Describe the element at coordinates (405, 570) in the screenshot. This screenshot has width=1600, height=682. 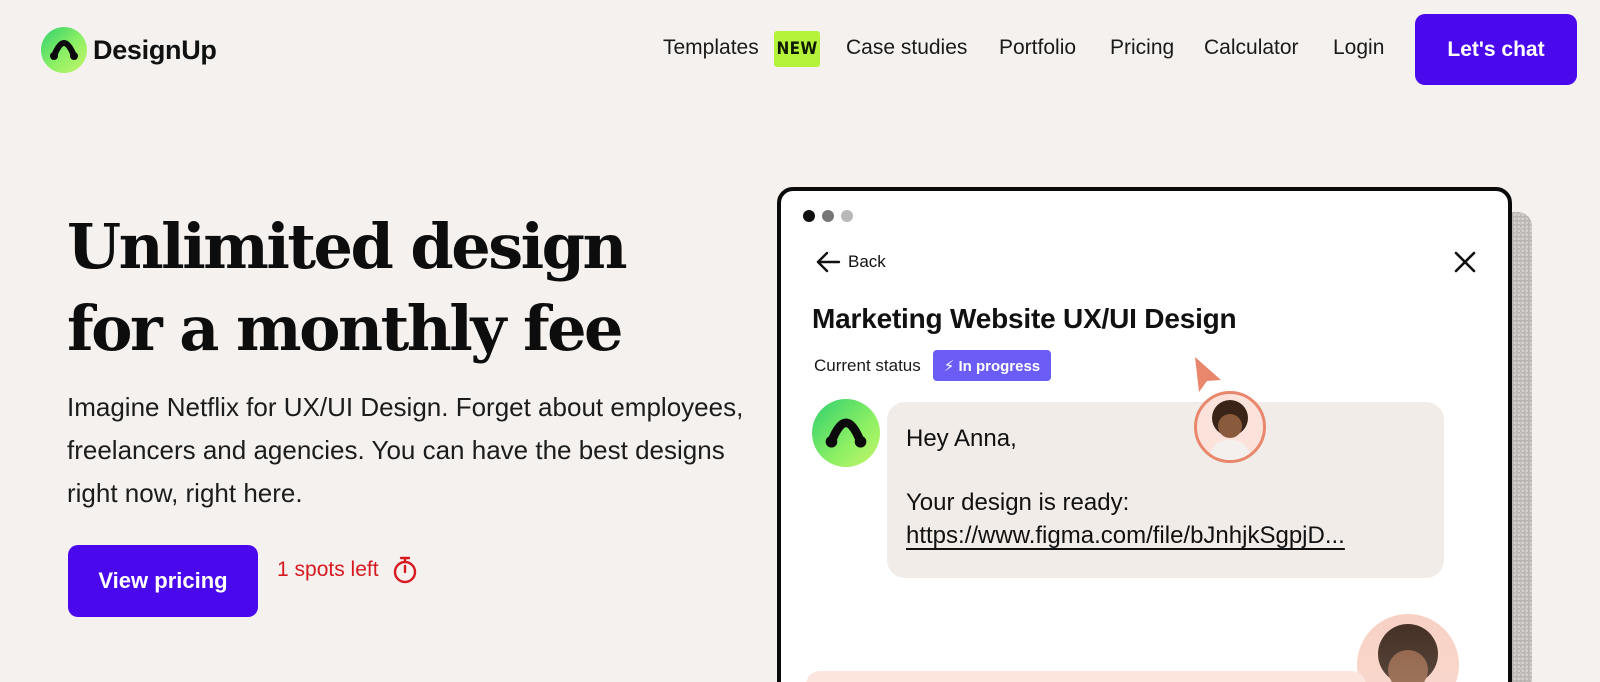
I see `stopwatch-icon` at that location.